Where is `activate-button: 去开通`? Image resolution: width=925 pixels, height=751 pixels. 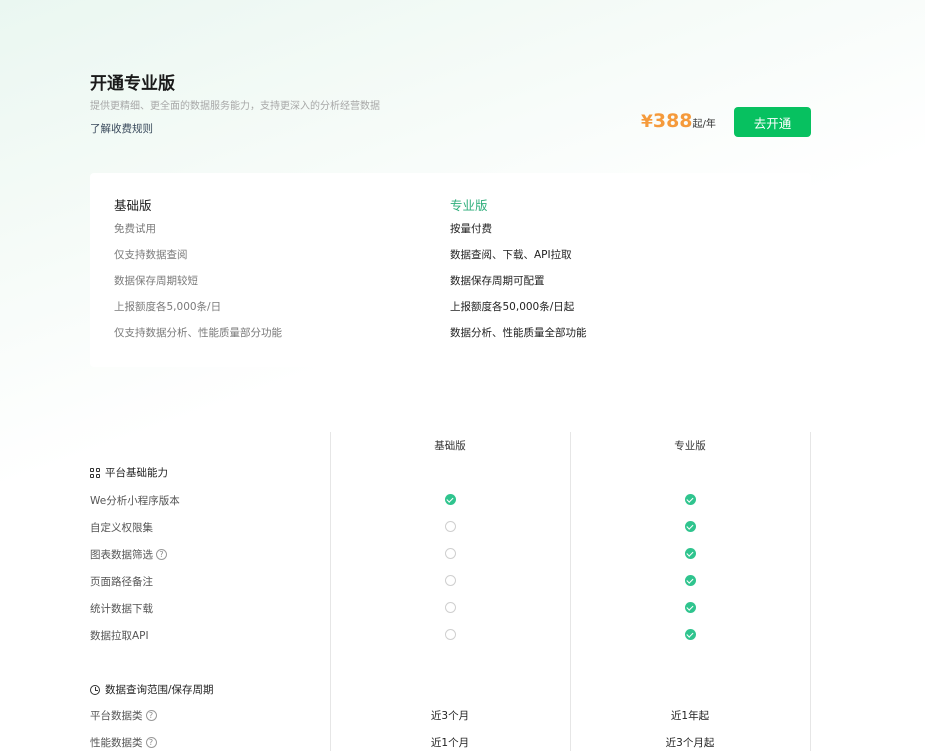
activate-button: 去开通 is located at coordinates (772, 122).